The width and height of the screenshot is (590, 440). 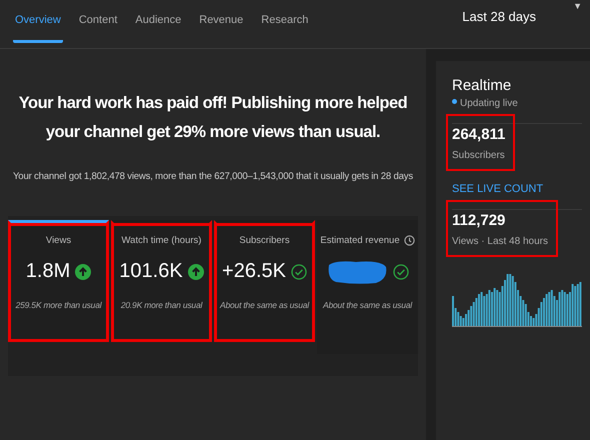 I want to click on metric-label: Views, so click(x=59, y=240).